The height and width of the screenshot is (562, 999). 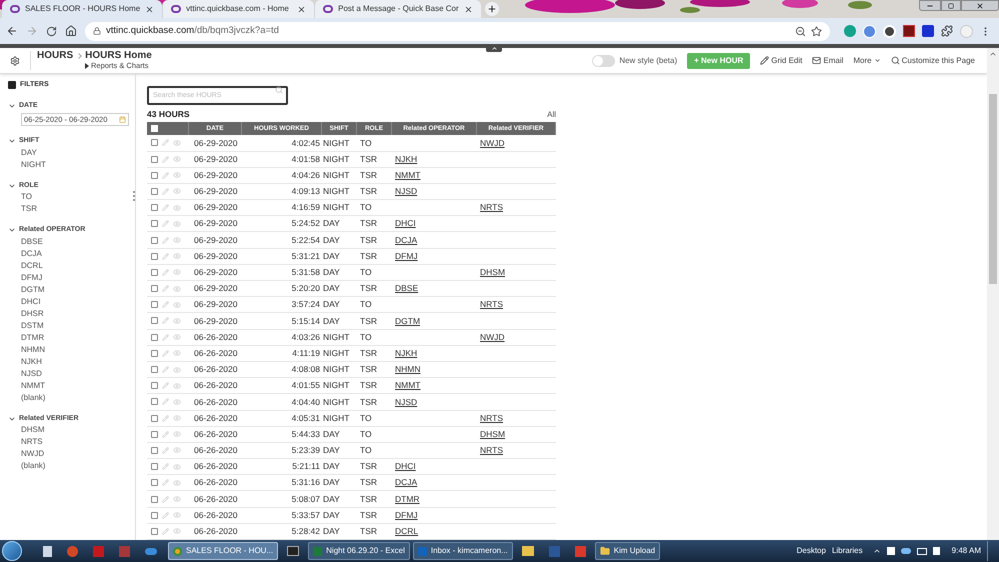 I want to click on filter-option: NJKH, so click(x=78, y=362).